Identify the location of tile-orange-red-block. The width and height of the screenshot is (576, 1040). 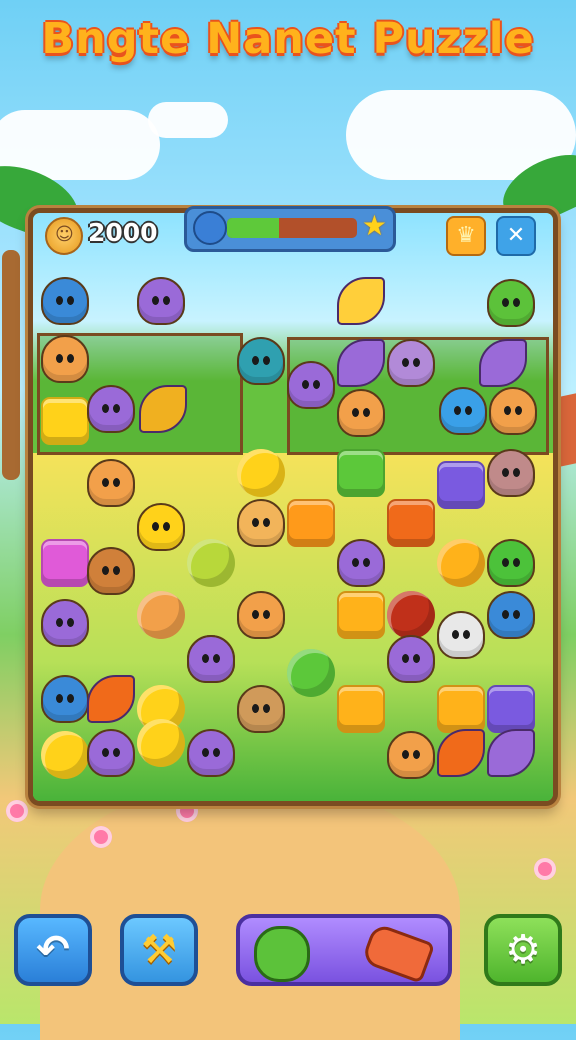
(411, 523).